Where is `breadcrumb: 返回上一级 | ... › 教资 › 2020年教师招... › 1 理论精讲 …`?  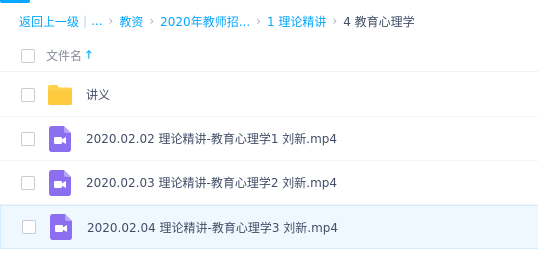 breadcrumb: 返回上一级 | ... › 教资 › 2020年教师招... › 1 理论精讲 … is located at coordinates (217, 21).